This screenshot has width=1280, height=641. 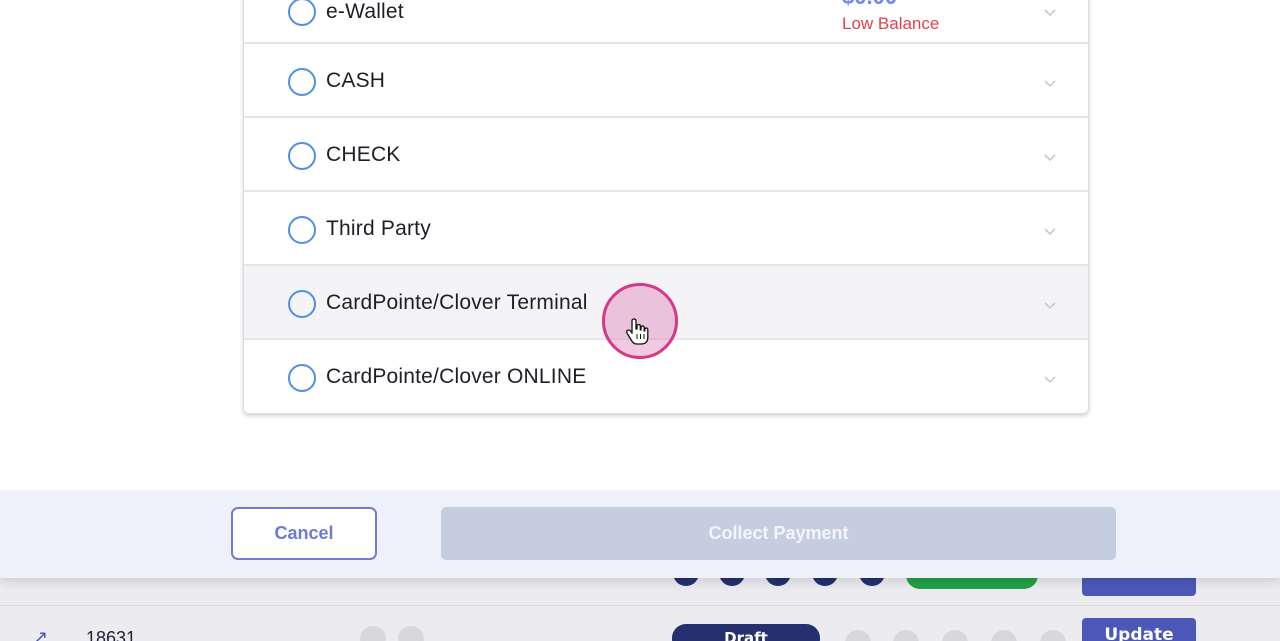 I want to click on background-update-button: Update, so click(x=1139, y=629).